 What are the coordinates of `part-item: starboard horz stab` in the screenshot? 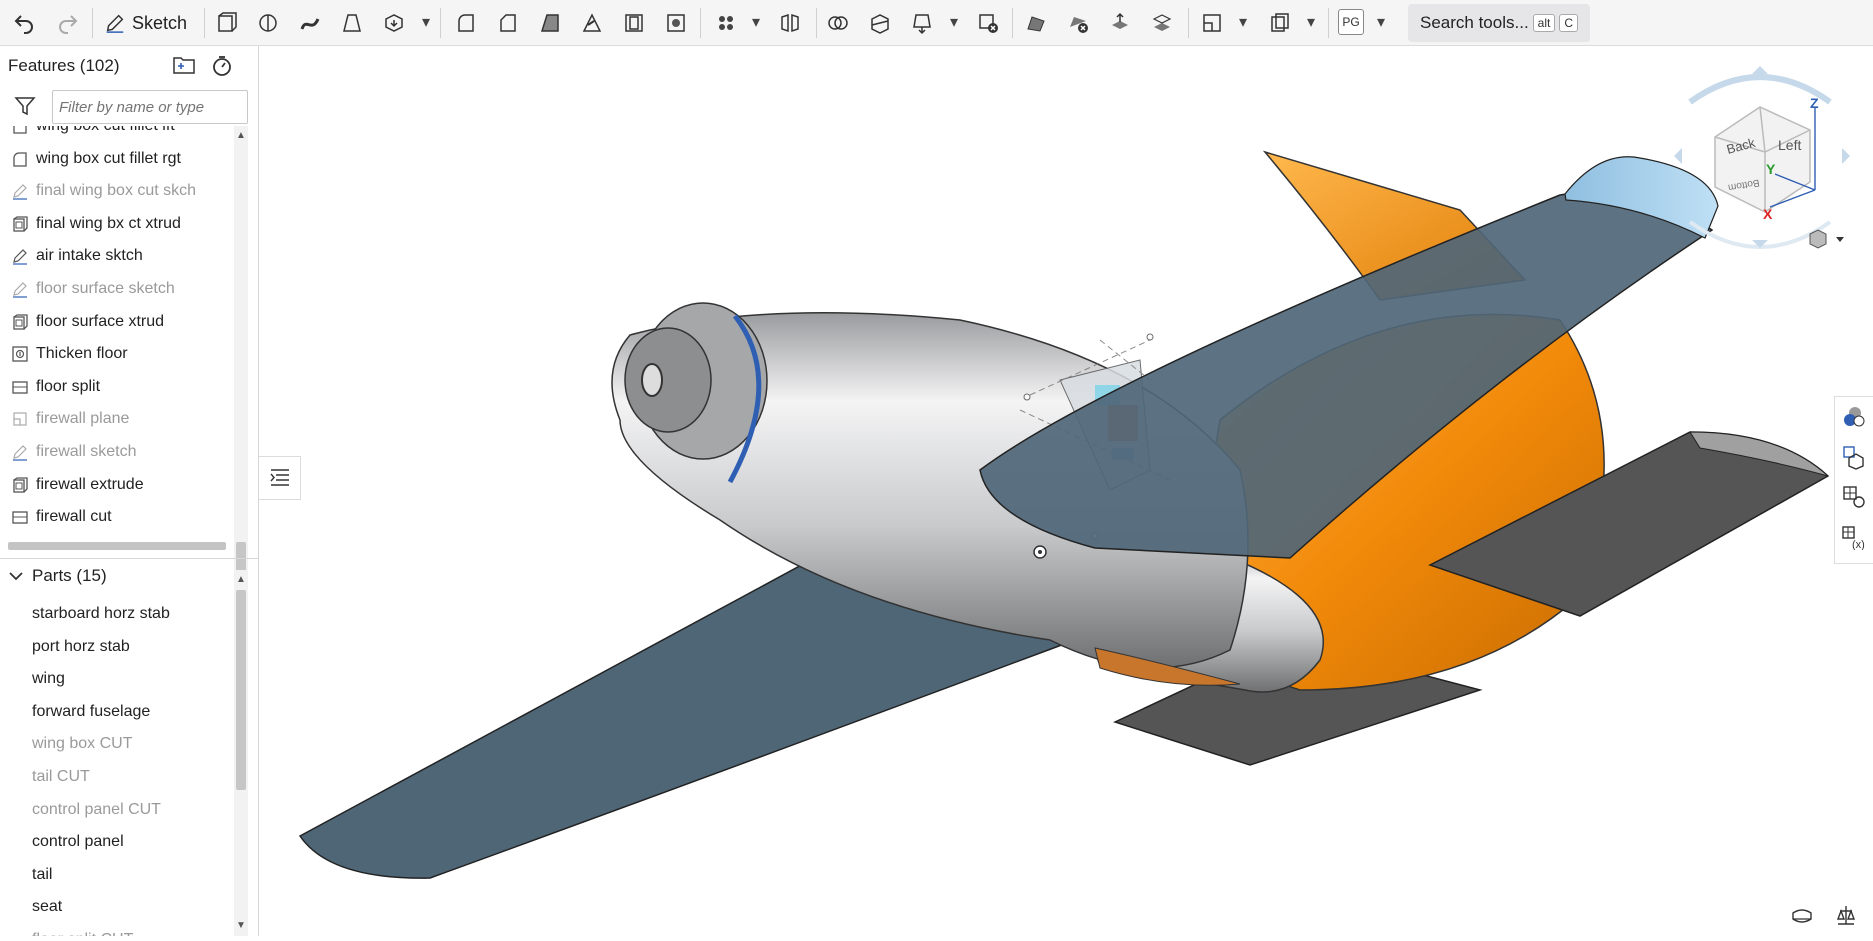 It's located at (101, 614).